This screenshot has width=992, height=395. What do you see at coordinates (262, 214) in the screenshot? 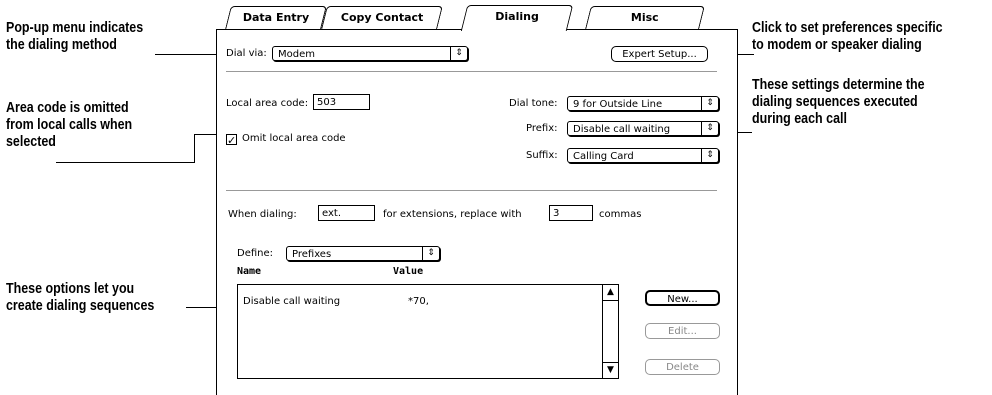
I see `when-dialing-label: When dialing:` at bounding box center [262, 214].